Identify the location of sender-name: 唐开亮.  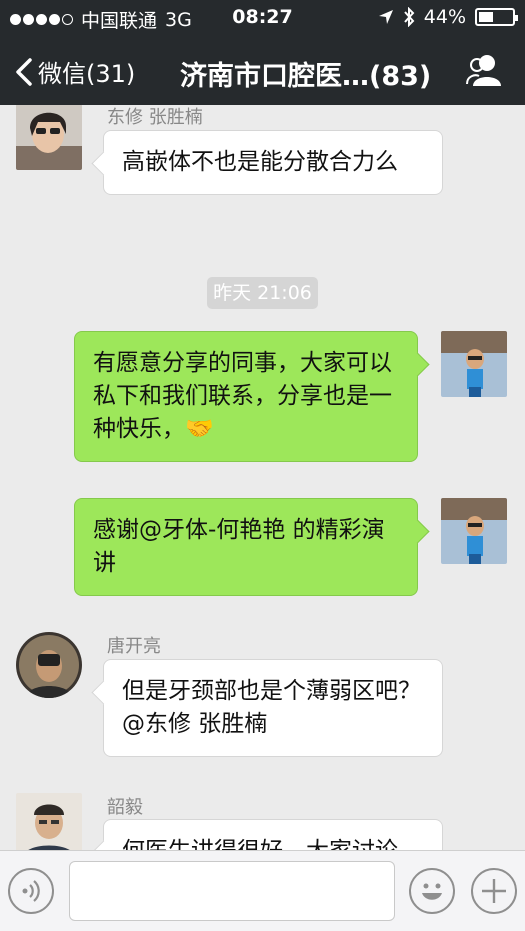
(134, 646).